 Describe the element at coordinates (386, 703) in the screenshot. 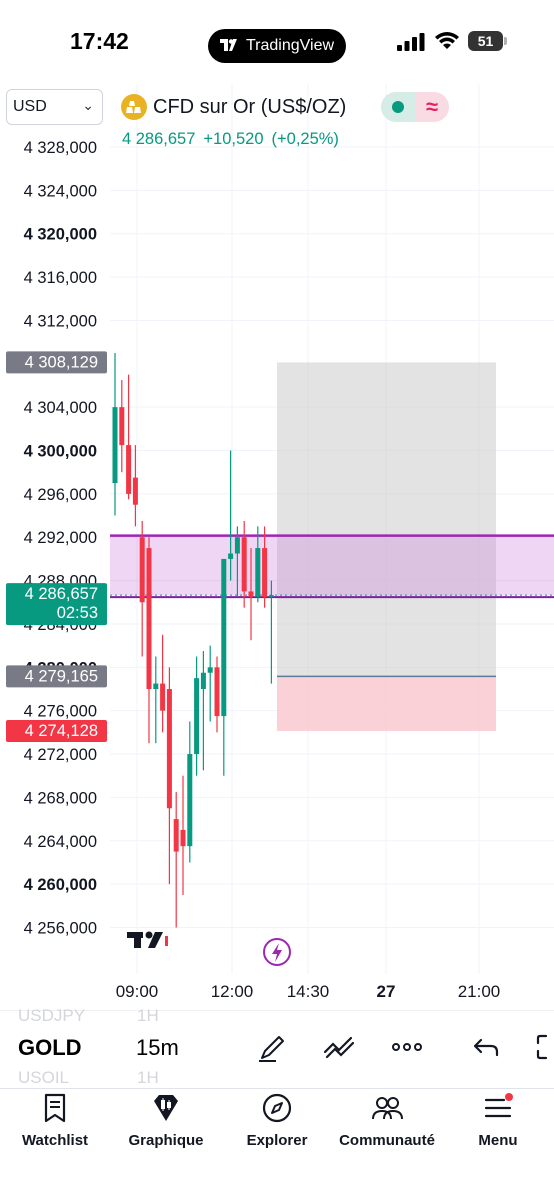

I see `position-stop-zone` at that location.